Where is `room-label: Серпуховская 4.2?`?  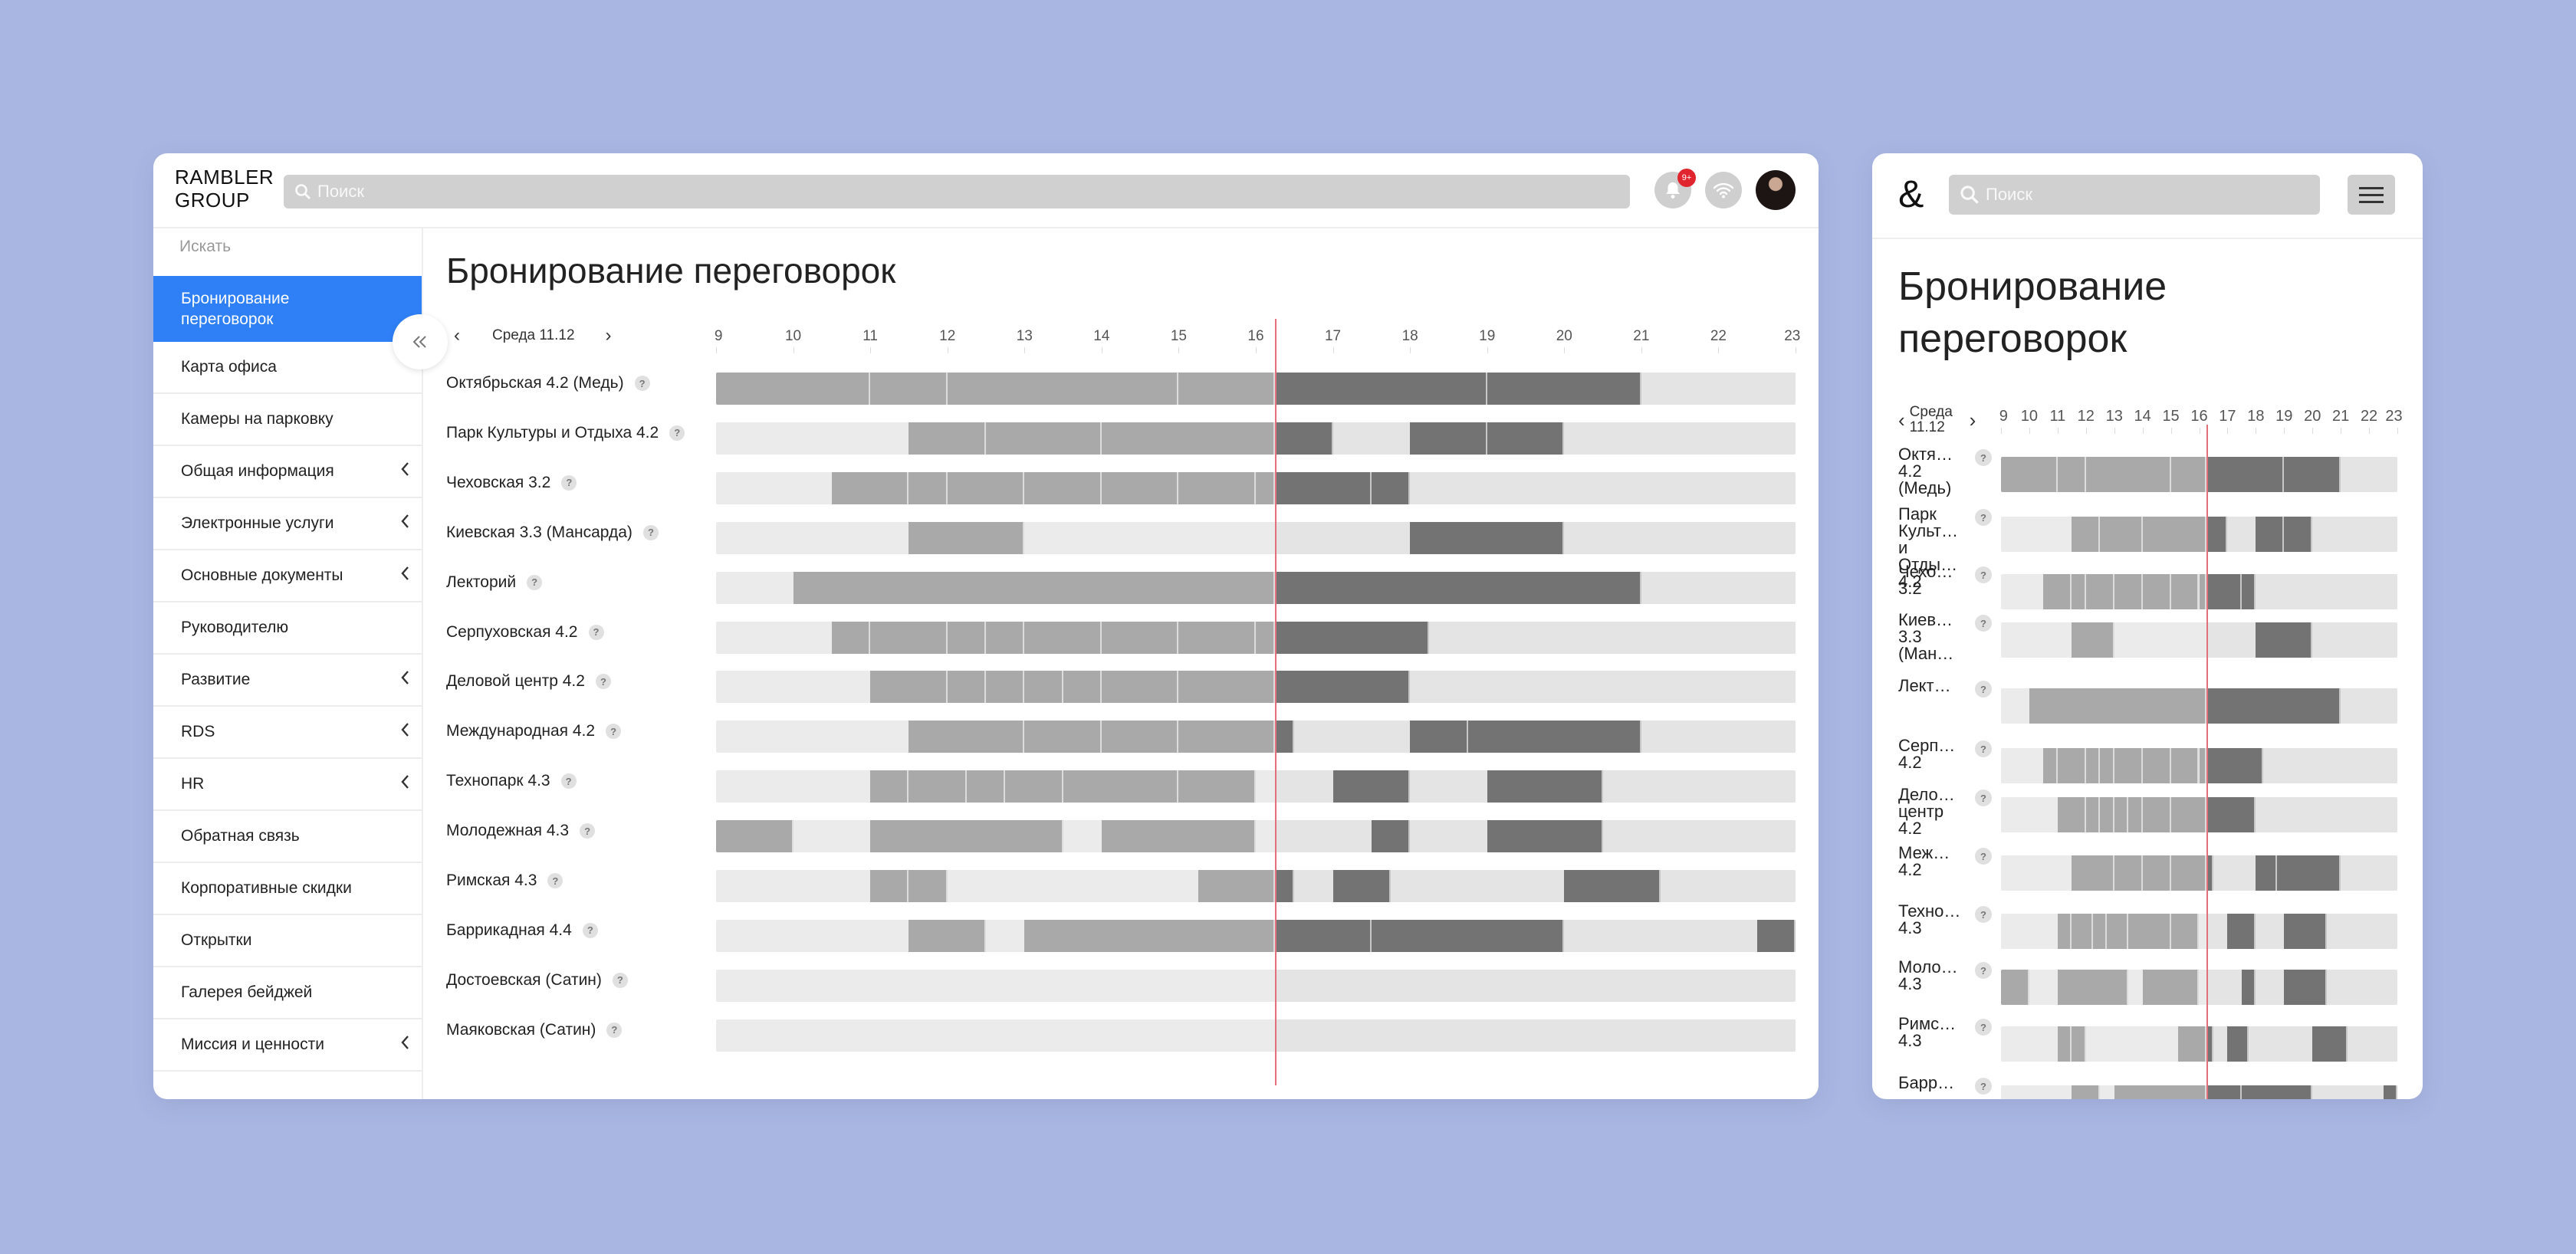 room-label: Серпуховская 4.2? is located at coordinates (525, 632).